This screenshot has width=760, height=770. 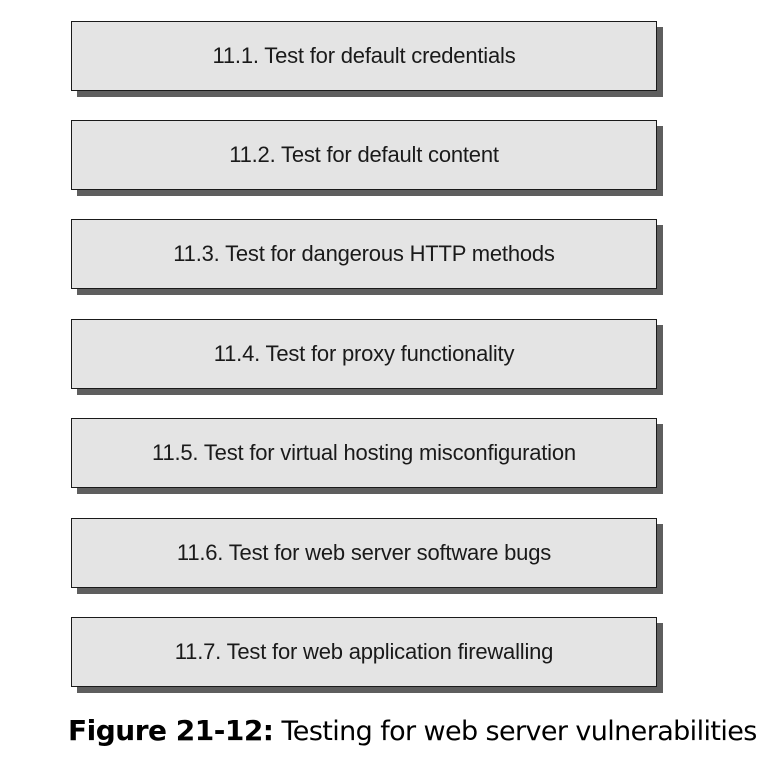 I want to click on step-box: 11.6. Test for web server software bugs, so click(x=364, y=553).